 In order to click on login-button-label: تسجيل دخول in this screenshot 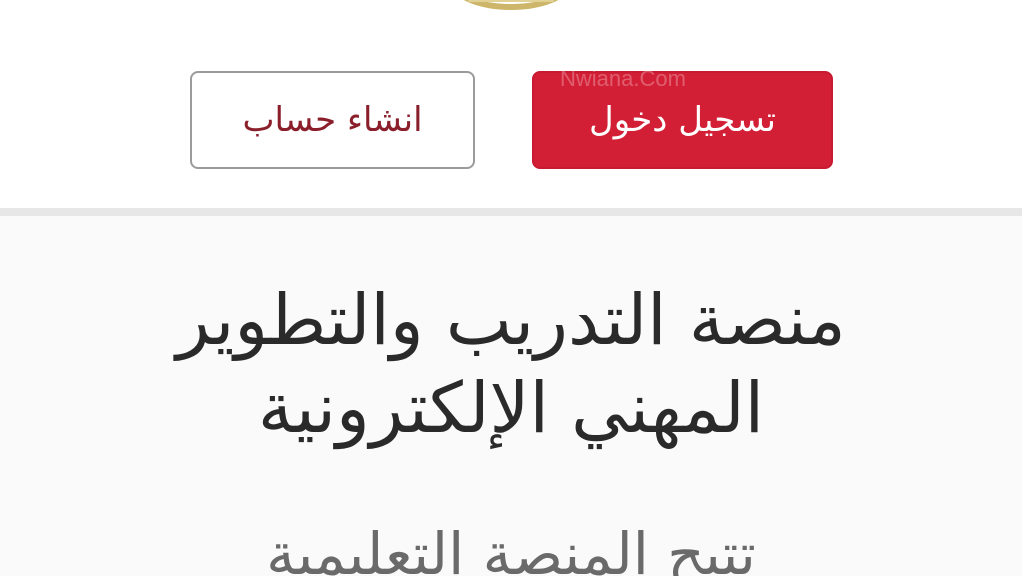, I will do `click(682, 120)`.